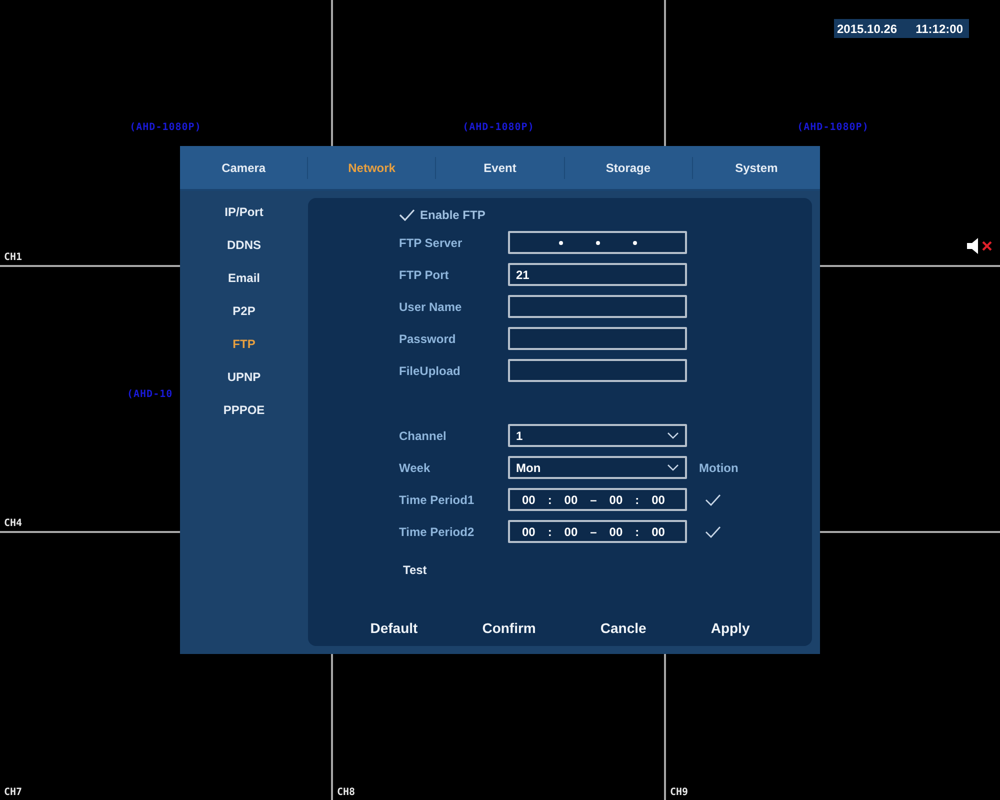  What do you see at coordinates (244, 212) in the screenshot?
I see `sidebar-item: IP/Port` at bounding box center [244, 212].